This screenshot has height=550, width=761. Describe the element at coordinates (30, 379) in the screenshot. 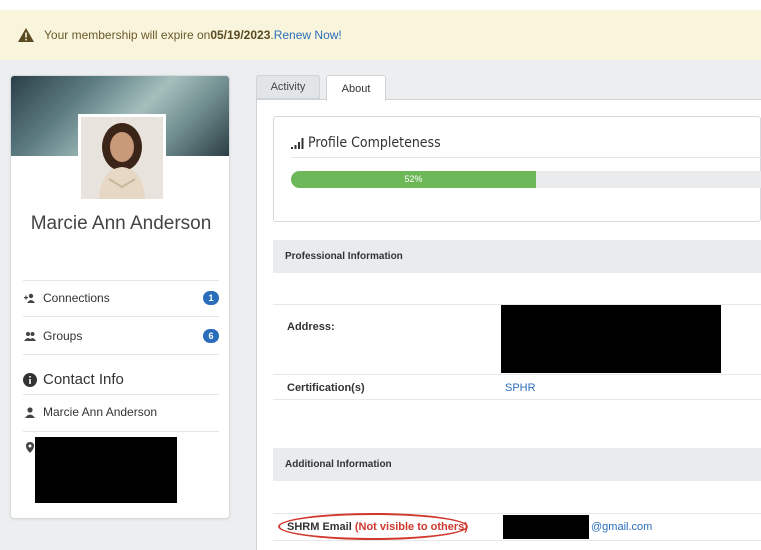

I see `info-icon` at that location.